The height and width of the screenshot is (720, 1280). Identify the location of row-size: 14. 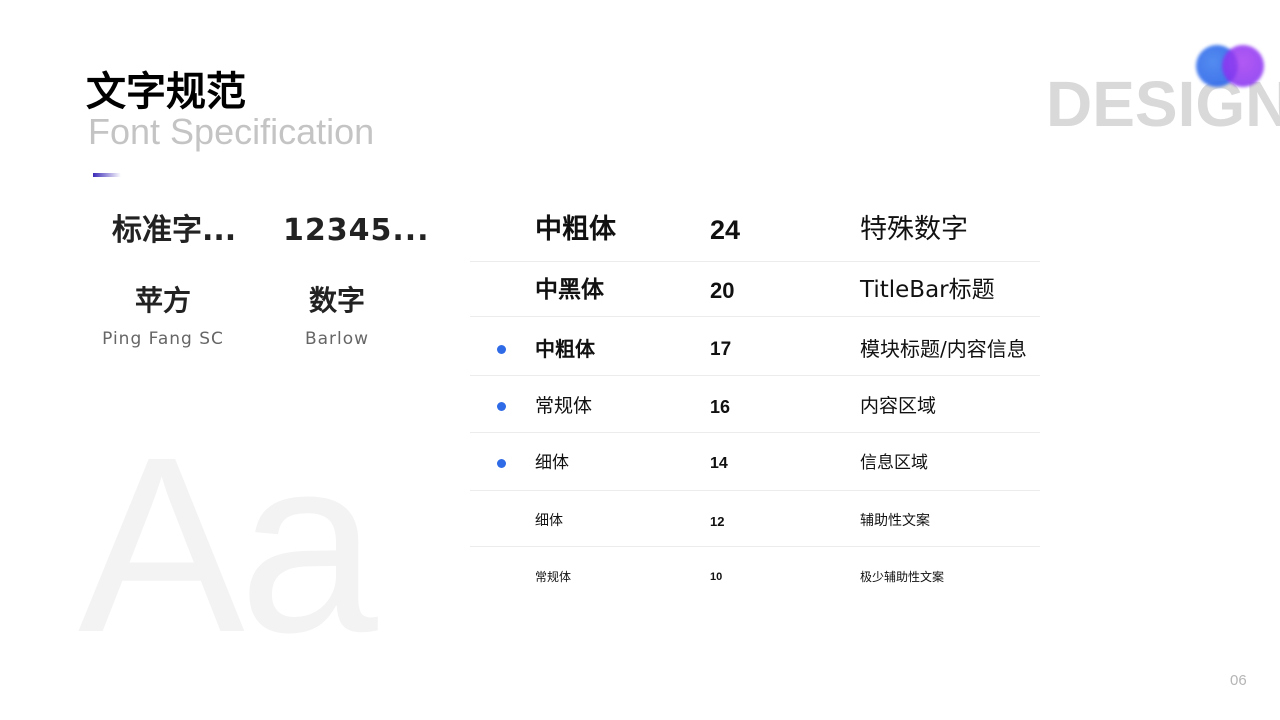
(719, 463).